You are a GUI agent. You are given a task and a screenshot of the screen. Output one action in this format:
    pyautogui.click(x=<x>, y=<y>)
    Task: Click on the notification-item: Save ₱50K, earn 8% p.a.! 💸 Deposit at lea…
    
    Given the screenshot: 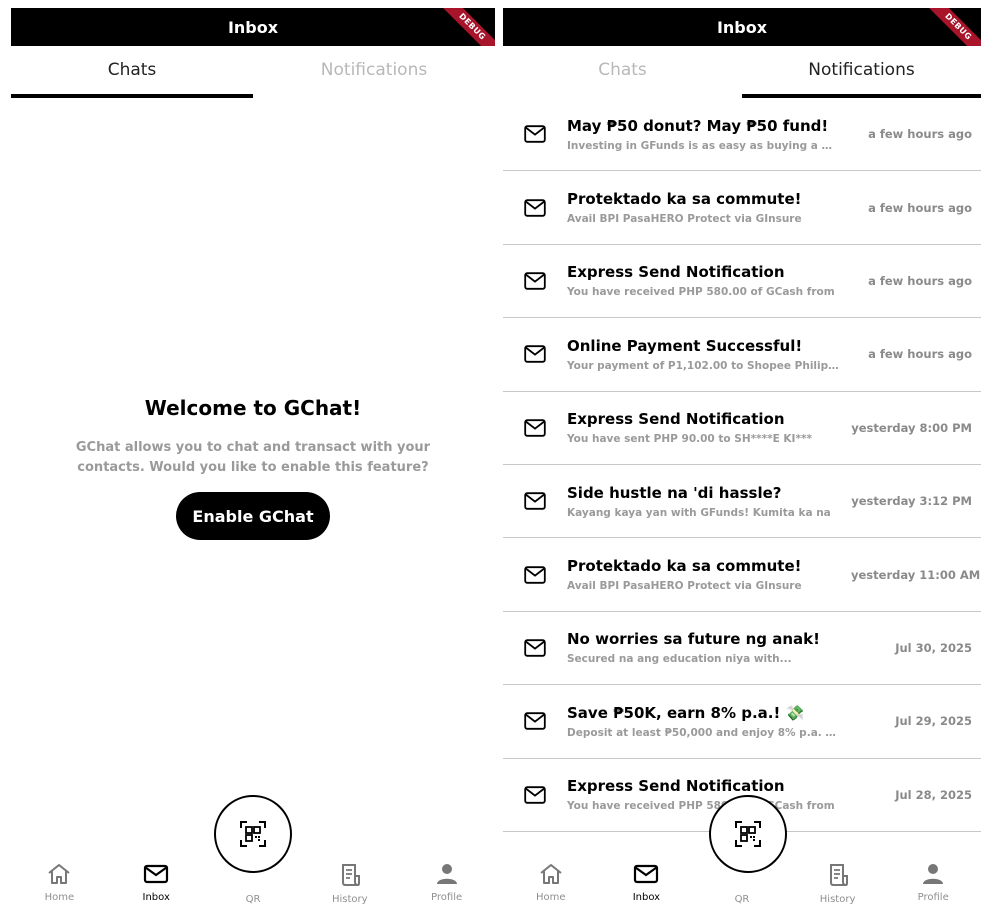 What is the action you would take?
    pyautogui.click(x=742, y=722)
    